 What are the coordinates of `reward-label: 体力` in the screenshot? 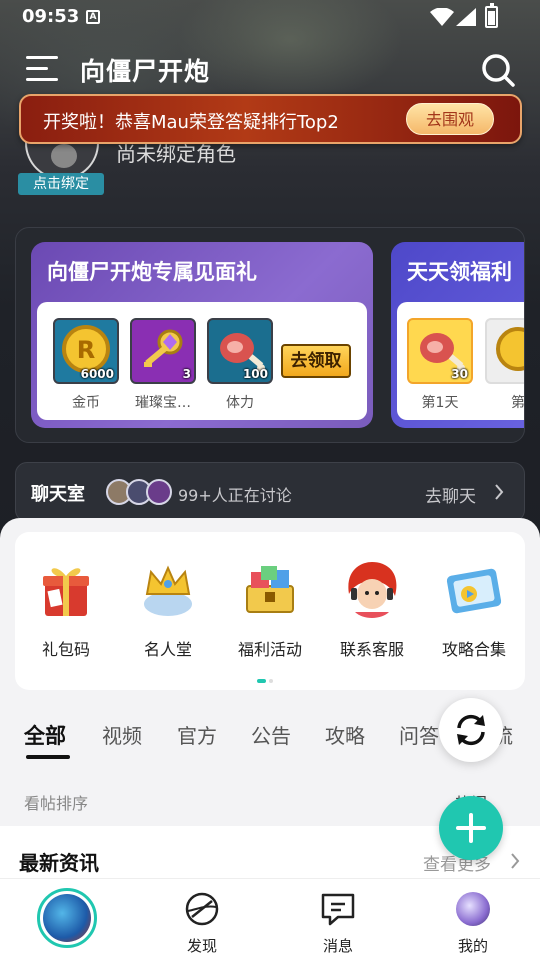 It's located at (240, 403).